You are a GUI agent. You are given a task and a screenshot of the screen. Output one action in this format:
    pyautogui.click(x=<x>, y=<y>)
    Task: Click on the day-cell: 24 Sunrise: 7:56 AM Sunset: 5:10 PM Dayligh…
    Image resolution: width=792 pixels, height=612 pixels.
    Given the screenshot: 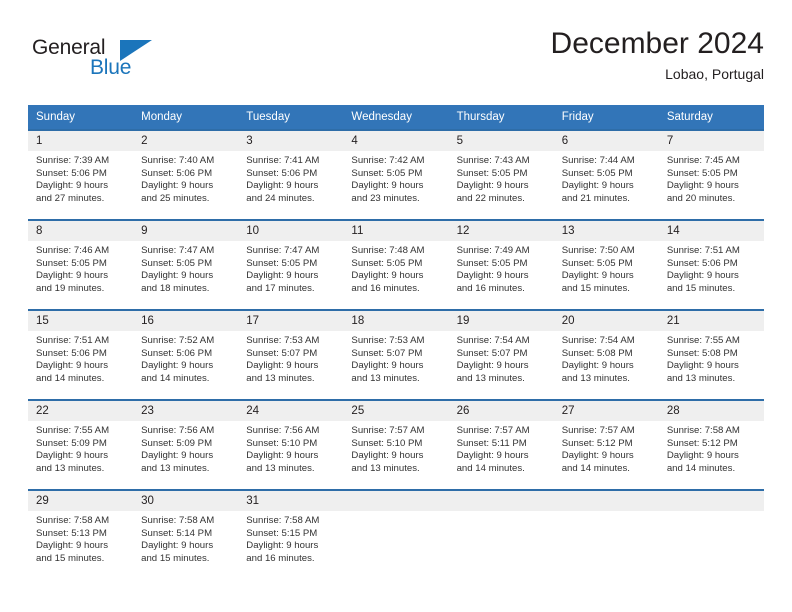 What is the action you would take?
    pyautogui.click(x=291, y=445)
    